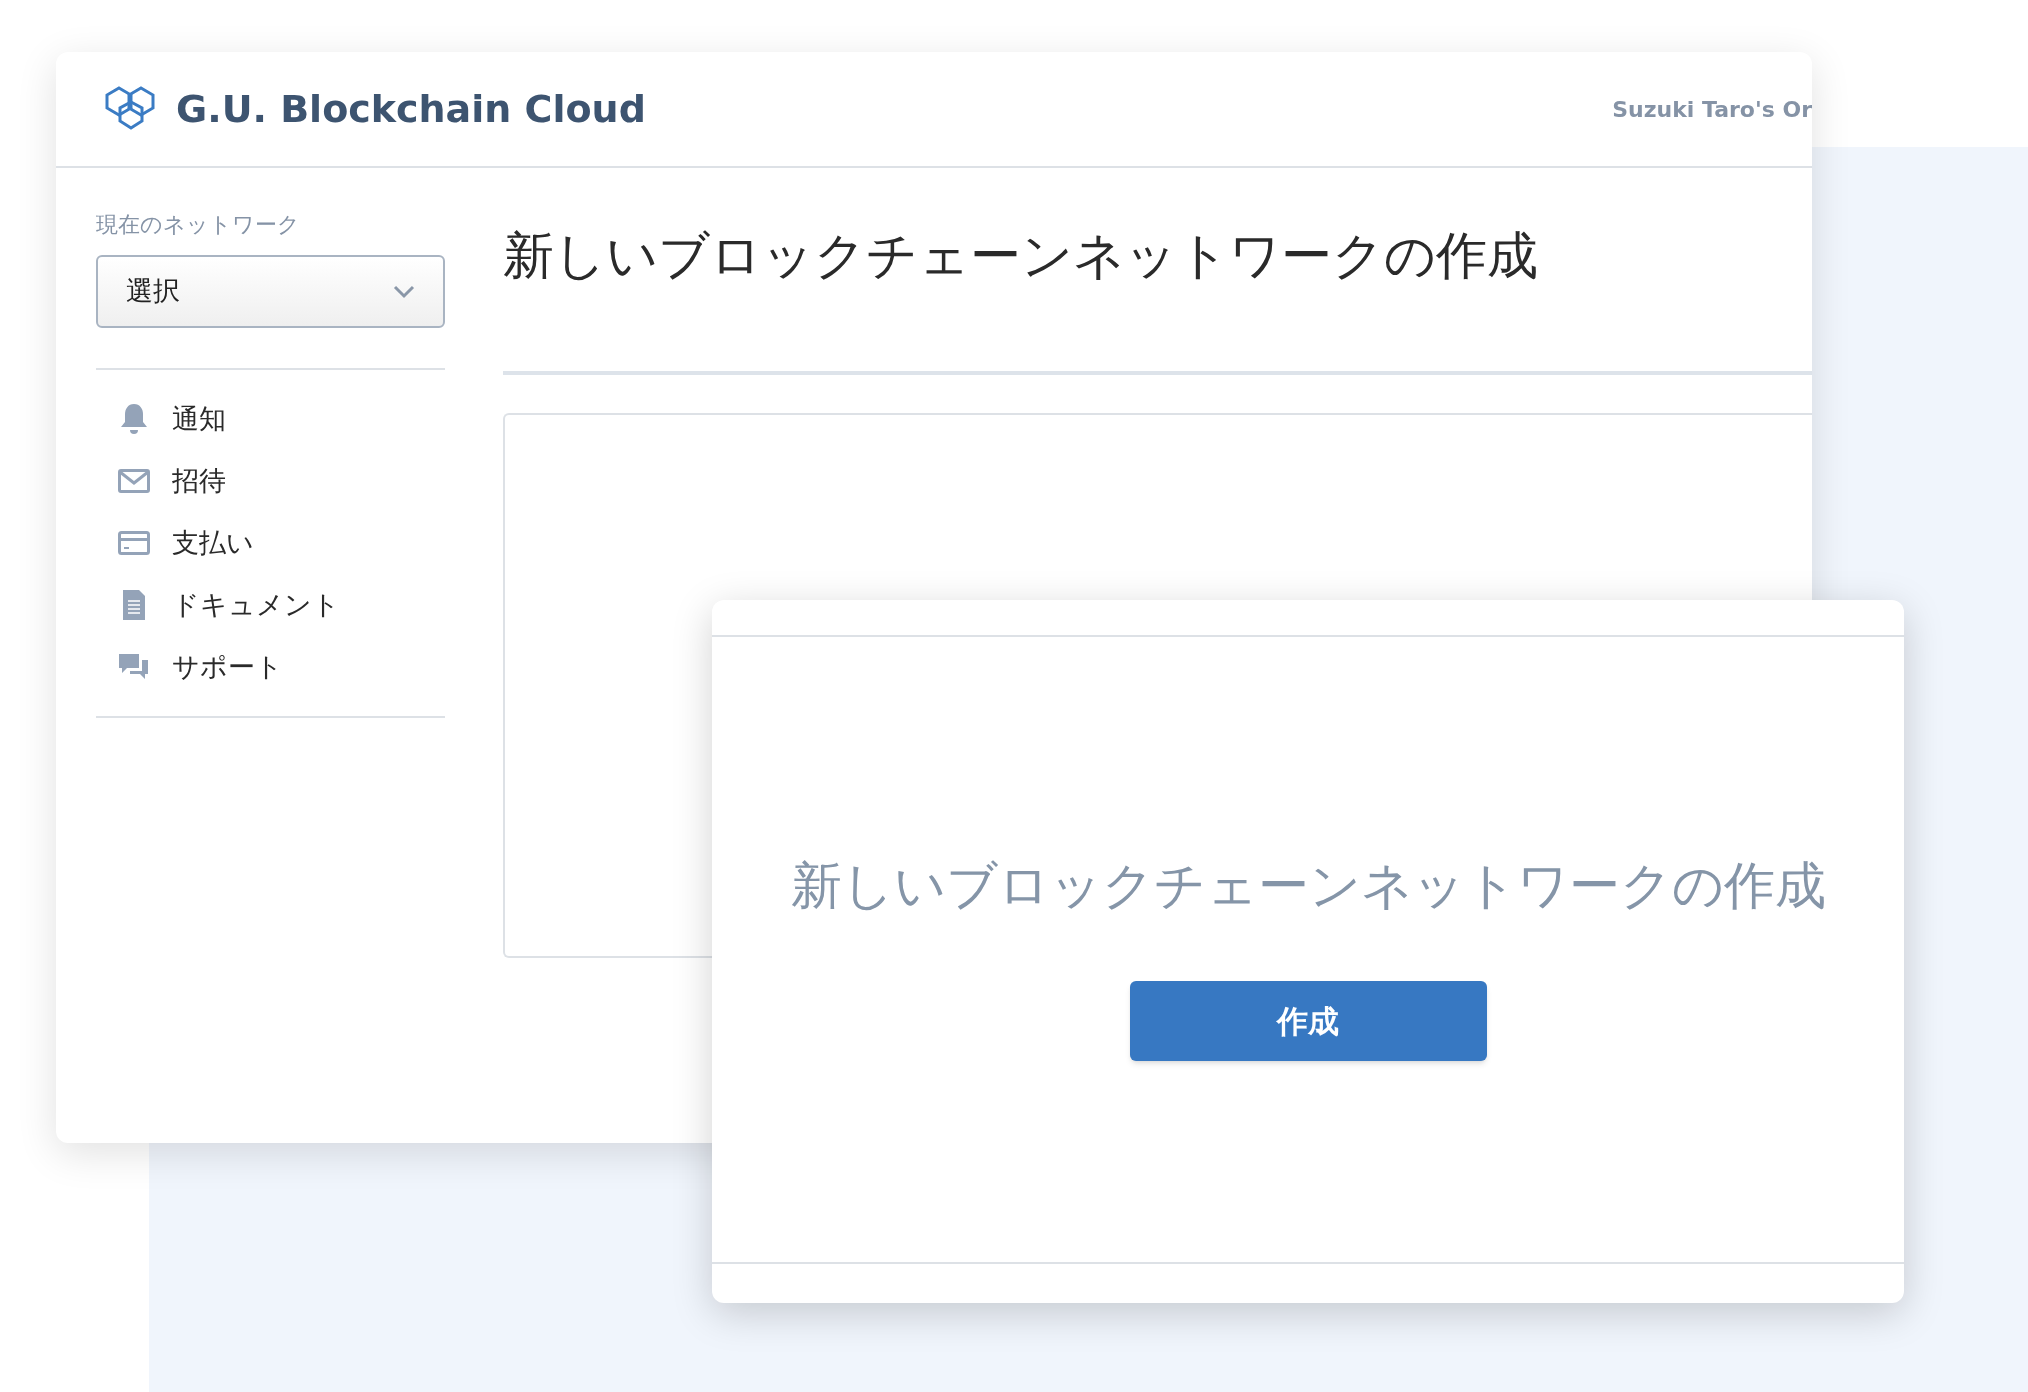  Describe the element at coordinates (1308, 886) in the screenshot. I see `modal-title: 新しいブロックチェーンネットワークの作成` at that location.